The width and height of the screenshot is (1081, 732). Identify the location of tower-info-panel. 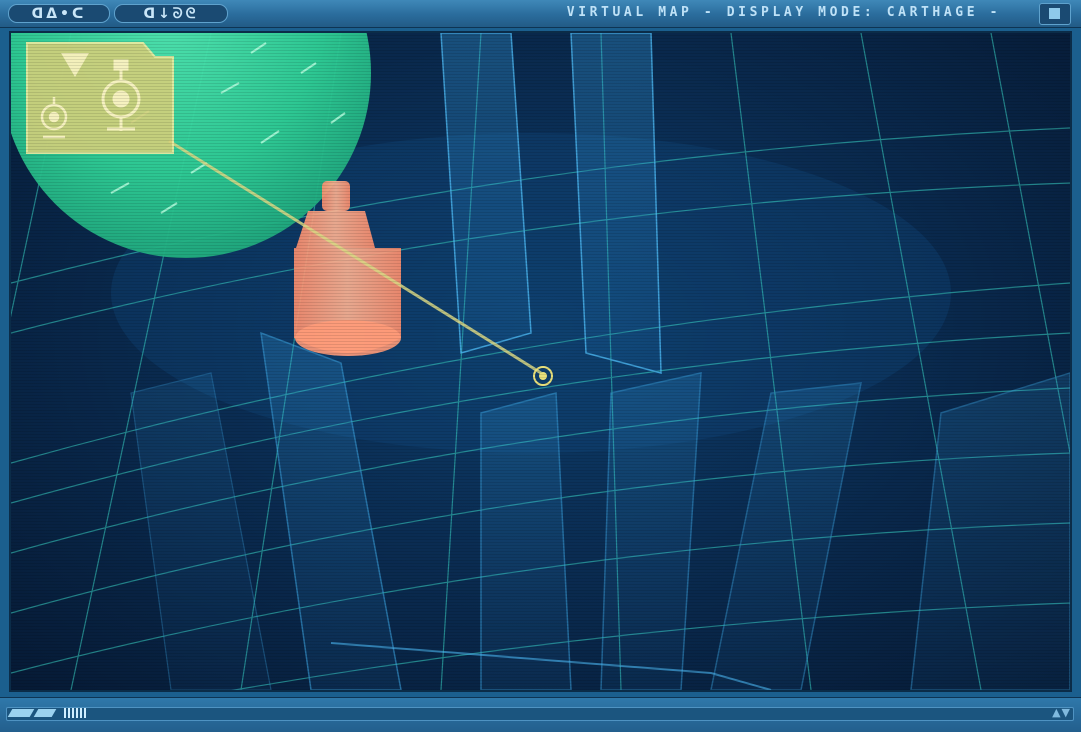
(100, 98).